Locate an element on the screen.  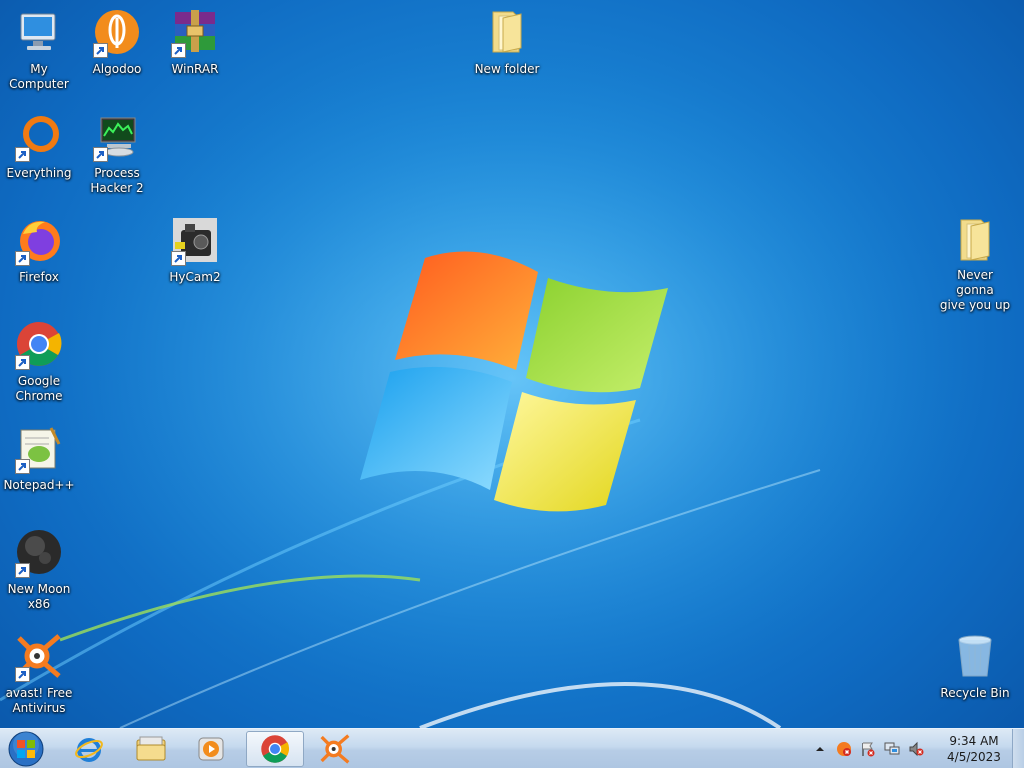
desktop-icon-avast: avast! Free Antivirus is located at coordinates (39, 676).